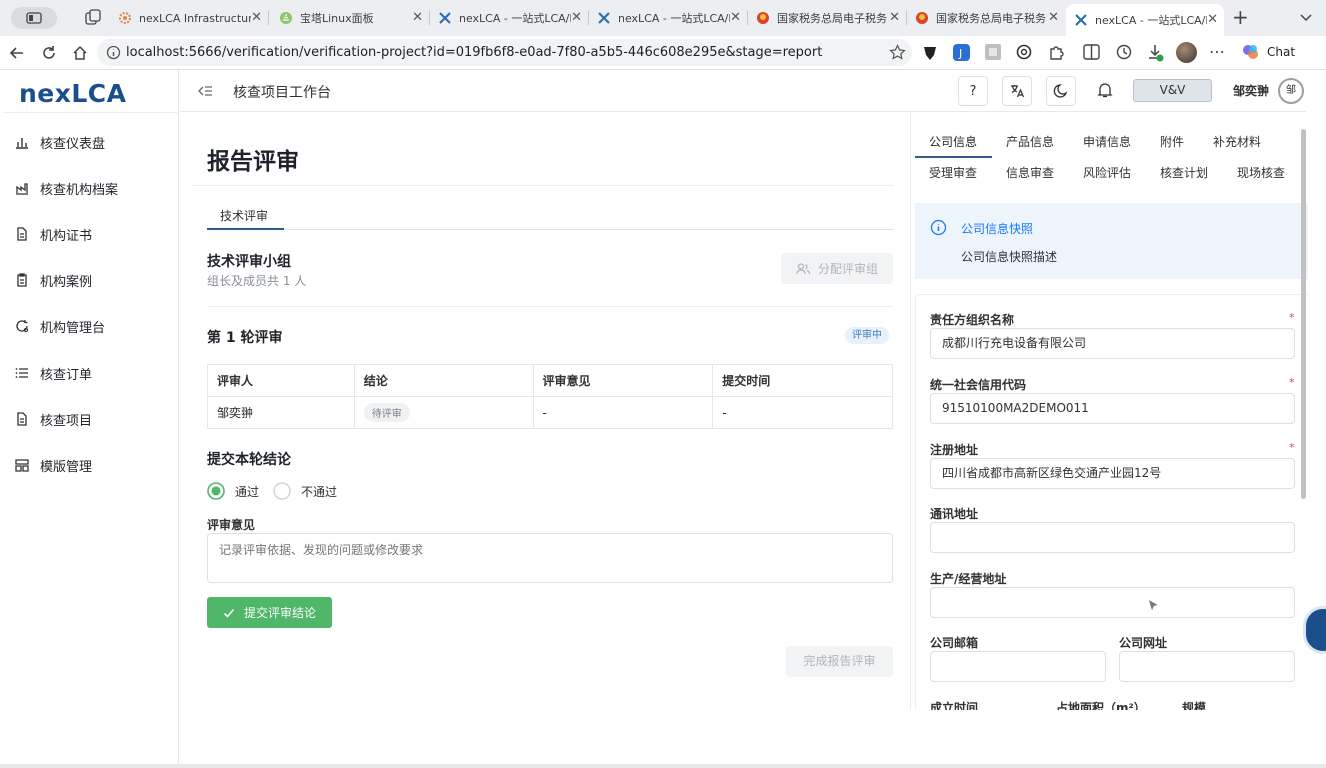 This screenshot has width=1326, height=768. What do you see at coordinates (1112, 408) in the screenshot?
I see `credit-code-input: 91510100MA2DEMO011` at bounding box center [1112, 408].